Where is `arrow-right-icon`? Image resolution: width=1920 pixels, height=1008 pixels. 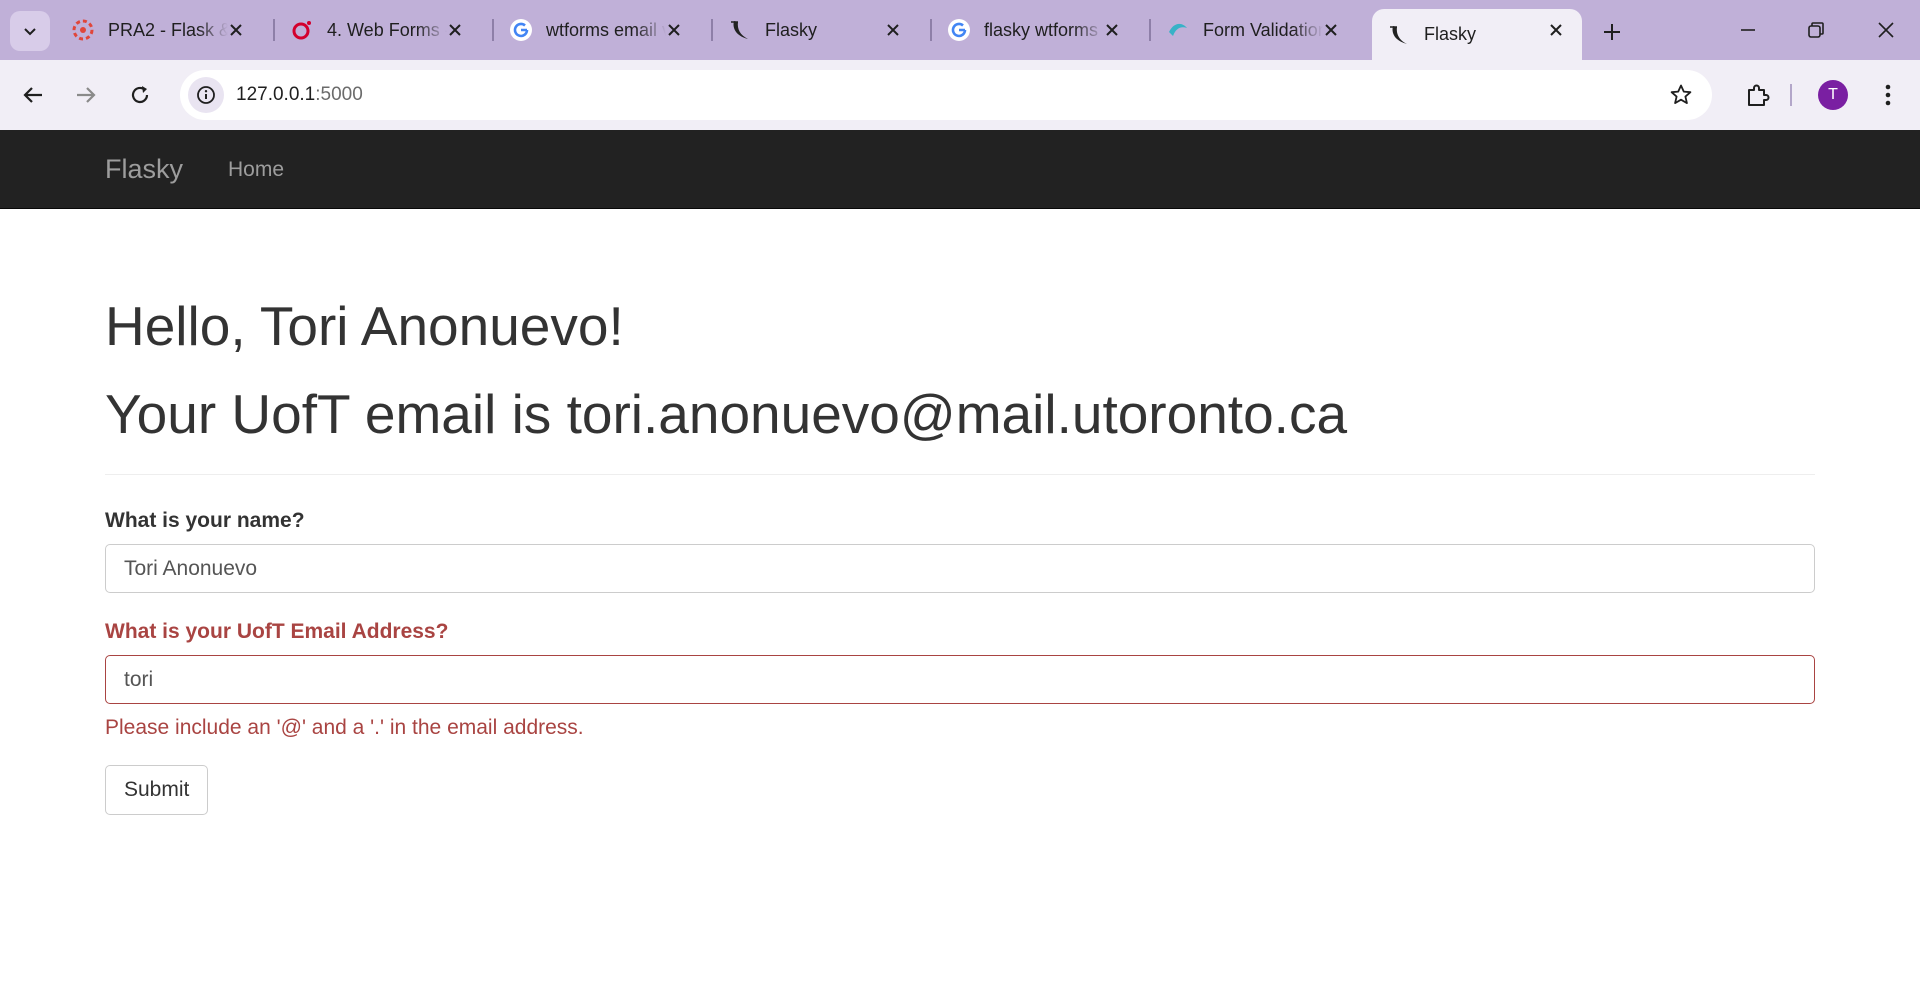 arrow-right-icon is located at coordinates (86, 95).